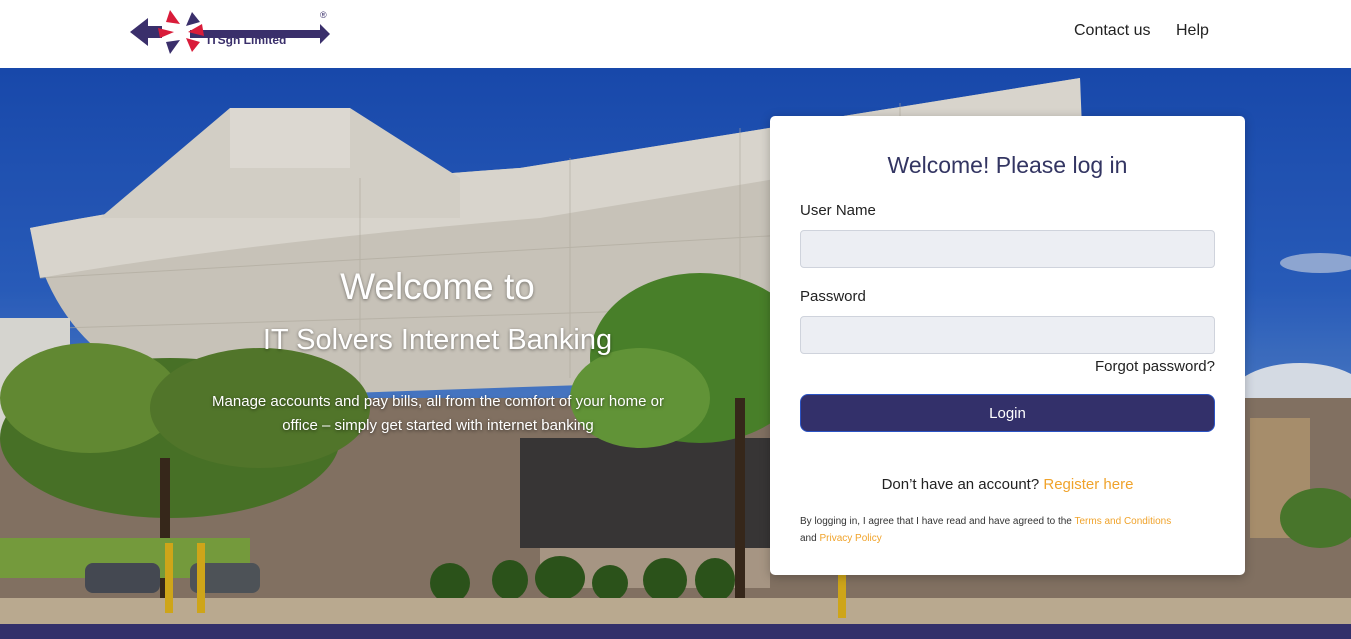 The image size is (1351, 639). I want to click on agreement-and: and, so click(808, 538).